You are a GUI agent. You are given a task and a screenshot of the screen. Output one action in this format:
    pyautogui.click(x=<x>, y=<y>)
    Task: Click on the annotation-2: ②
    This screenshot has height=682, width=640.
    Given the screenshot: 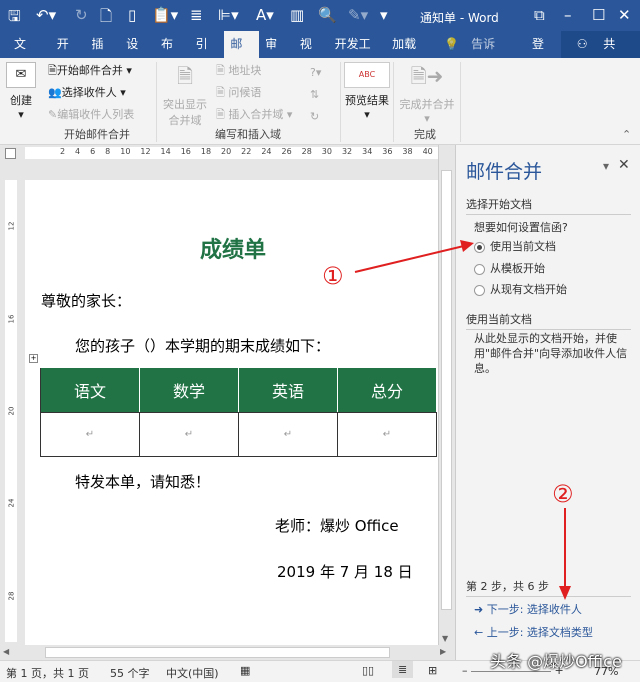 What is the action you would take?
    pyautogui.click(x=563, y=494)
    